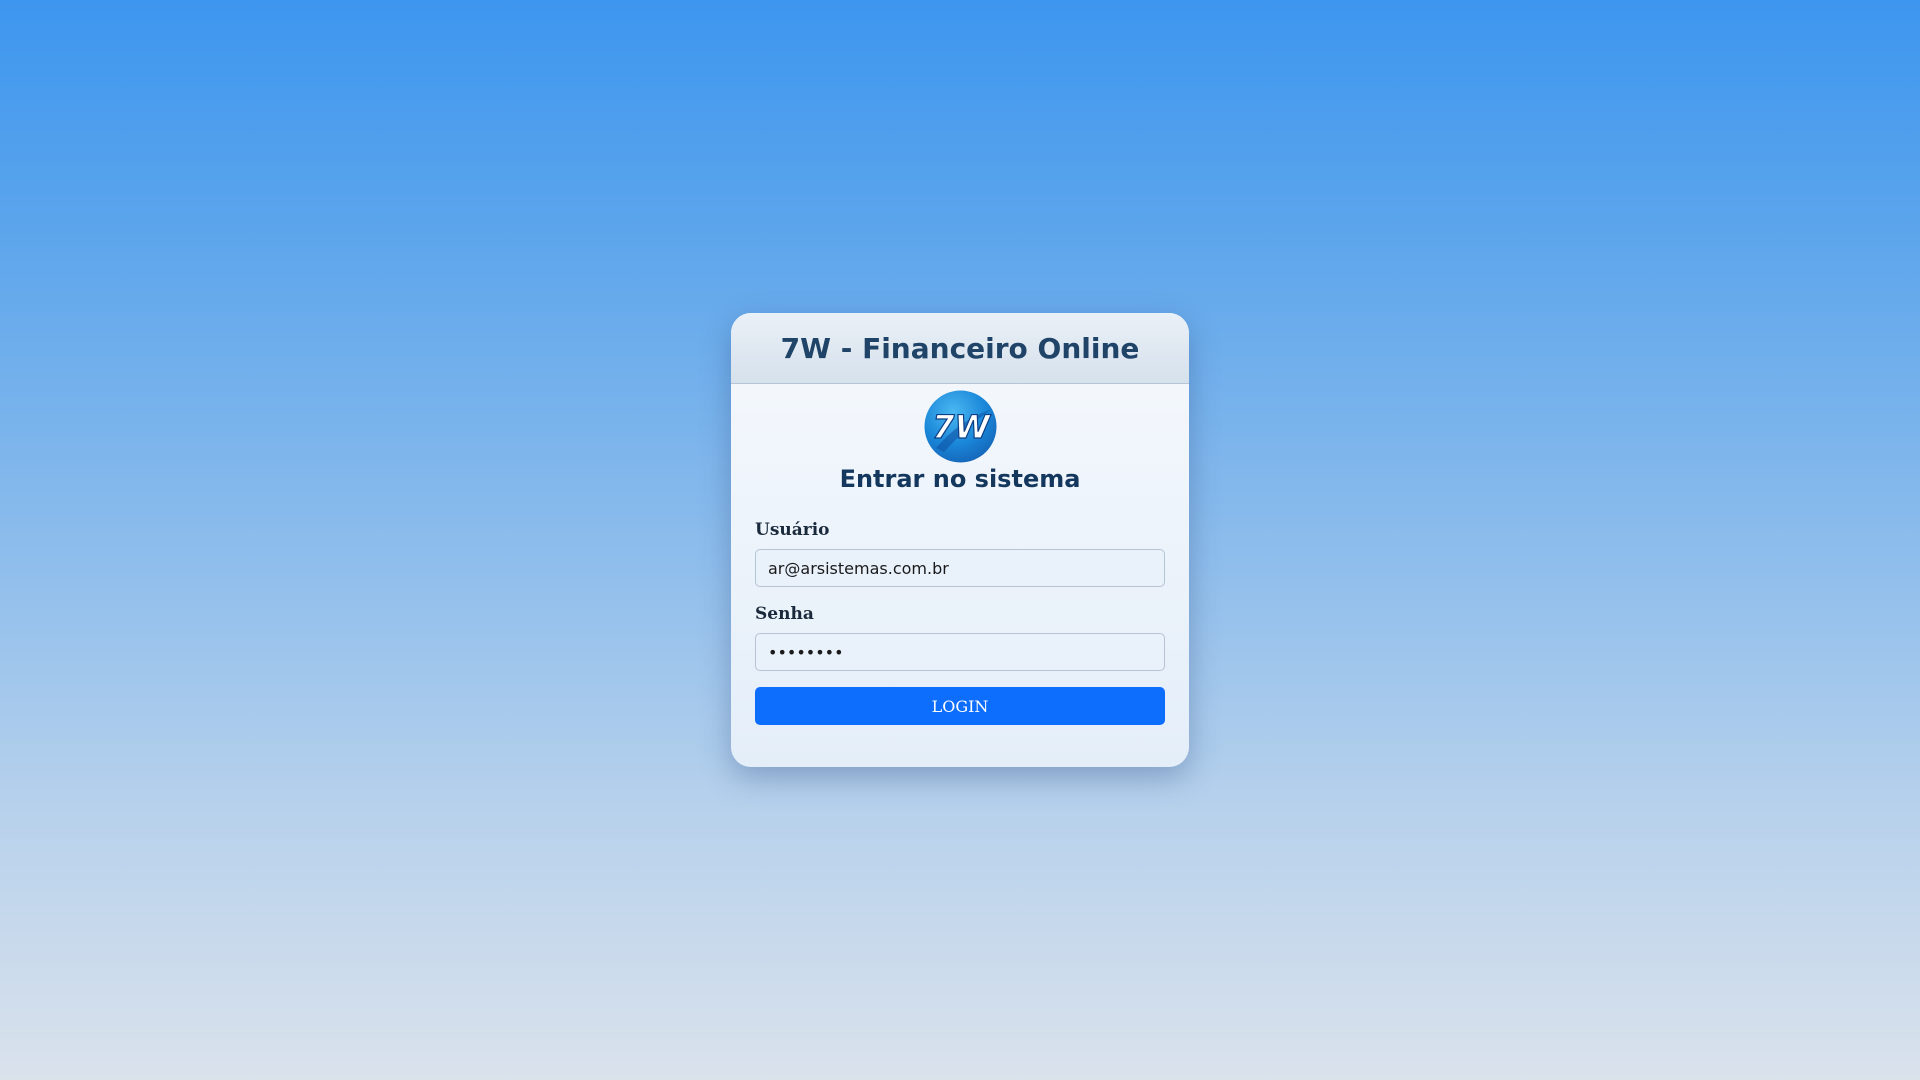 The image size is (1920, 1080). What do you see at coordinates (784, 614) in the screenshot?
I see `password-label: Senha` at bounding box center [784, 614].